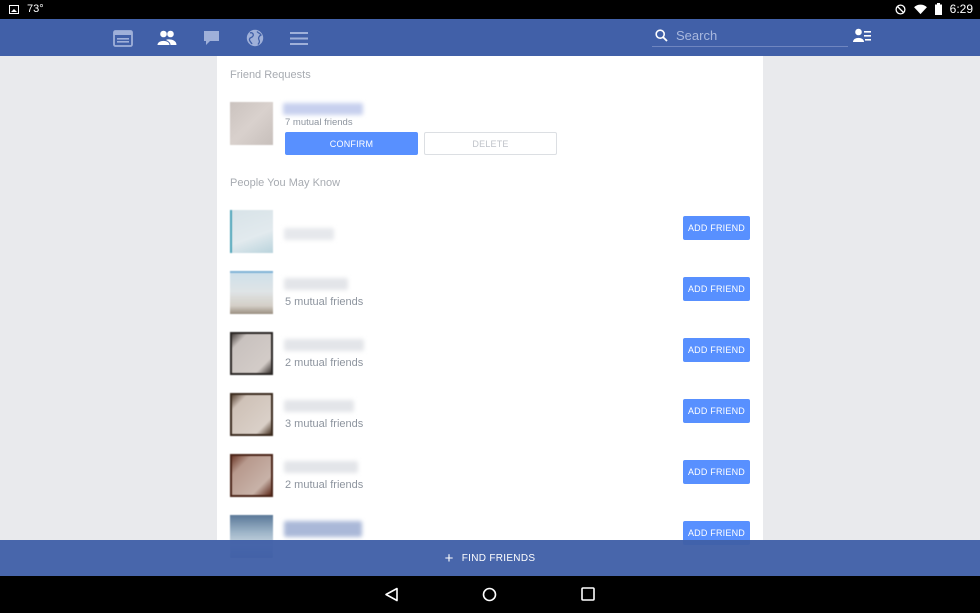 The width and height of the screenshot is (980, 613). What do you see at coordinates (490, 415) in the screenshot?
I see `list-item: 3 mutual friends ADD FRIEND` at bounding box center [490, 415].